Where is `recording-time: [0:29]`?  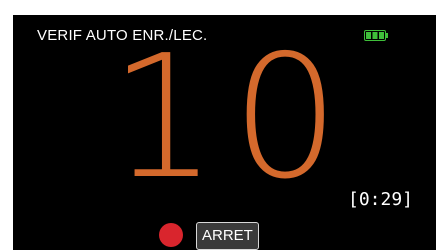 recording-time: [0:29] is located at coordinates (381, 199).